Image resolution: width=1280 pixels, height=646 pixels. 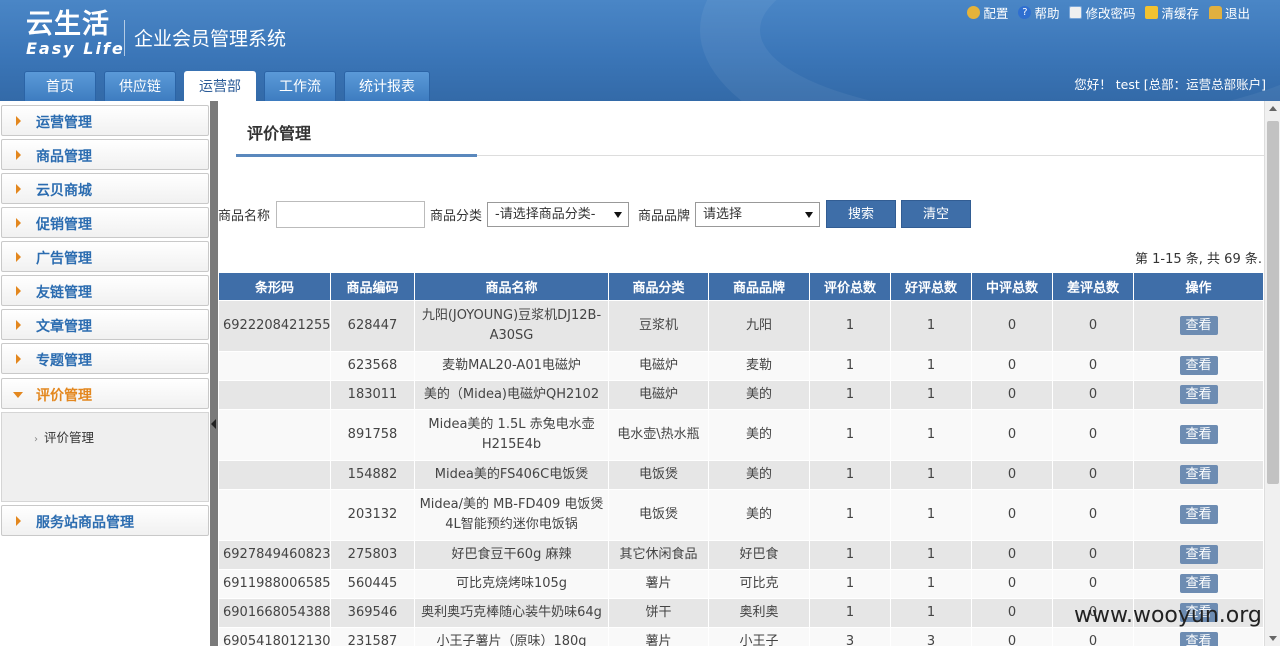 I want to click on logo-chinese: 云生活, so click(x=68, y=24).